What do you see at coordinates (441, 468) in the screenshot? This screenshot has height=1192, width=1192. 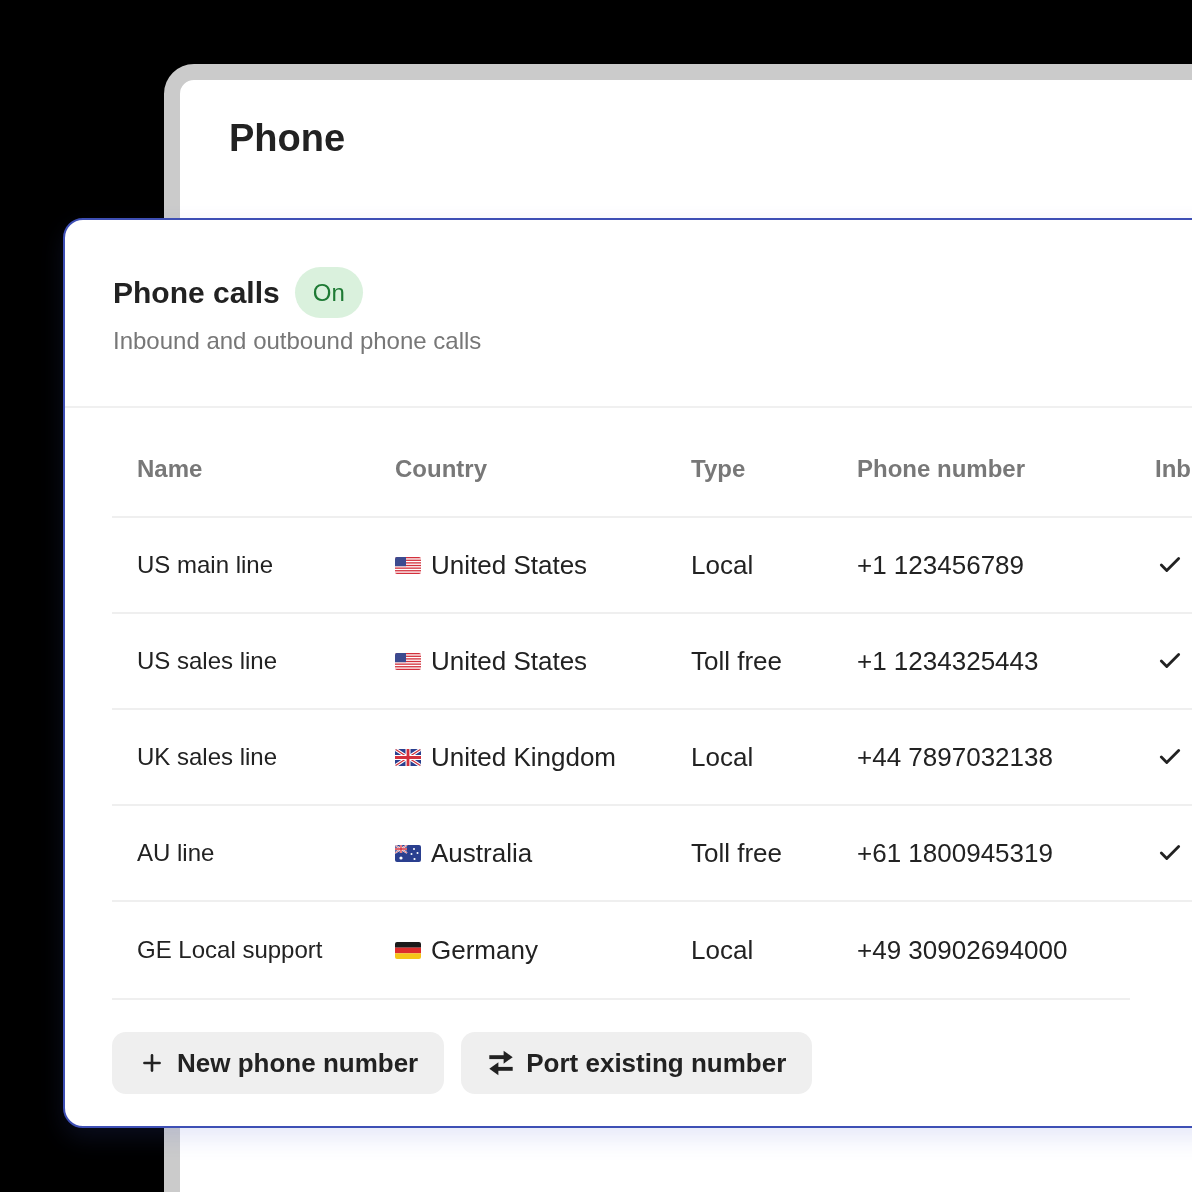 I see `column-header: Country` at bounding box center [441, 468].